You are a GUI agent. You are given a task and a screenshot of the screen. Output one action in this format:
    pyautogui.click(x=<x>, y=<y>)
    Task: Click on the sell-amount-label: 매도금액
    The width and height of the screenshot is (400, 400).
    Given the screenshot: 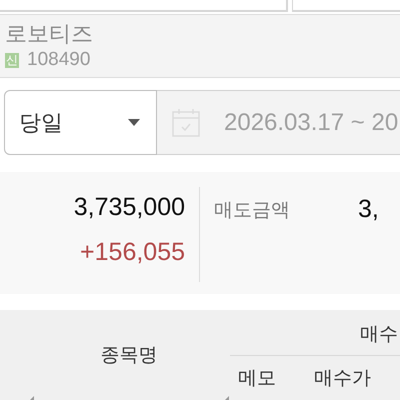 What is the action you would take?
    pyautogui.click(x=252, y=211)
    